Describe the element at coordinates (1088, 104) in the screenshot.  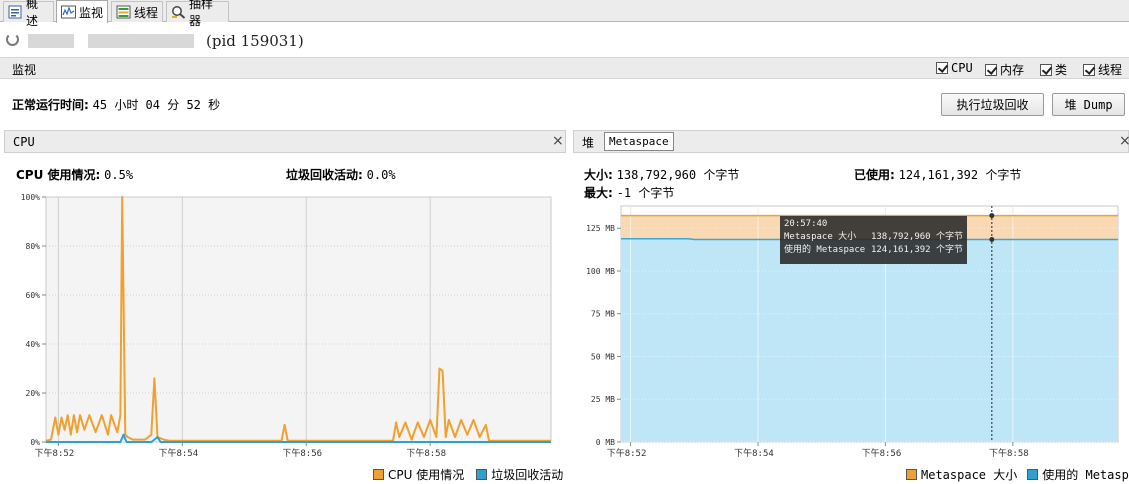
I see `heap-dump-button: 堆 Dump` at that location.